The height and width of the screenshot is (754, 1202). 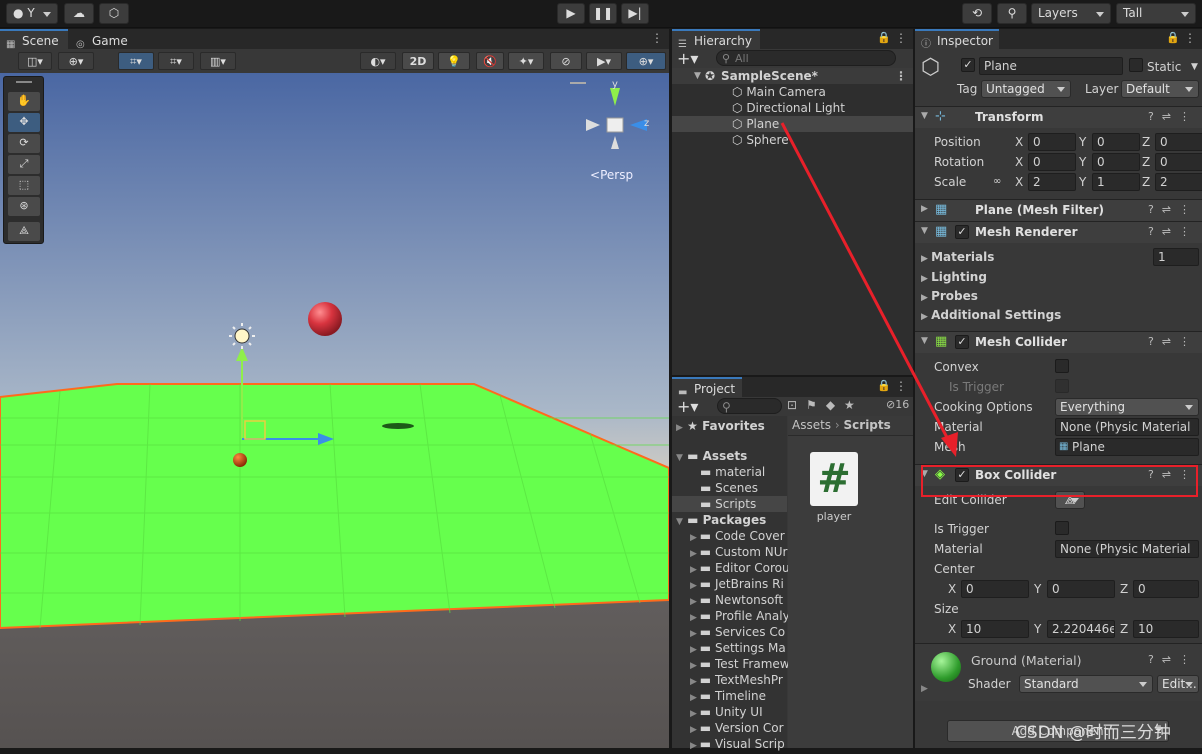 I want to click on layers-dropdown: Layers, so click(x=1071, y=13).